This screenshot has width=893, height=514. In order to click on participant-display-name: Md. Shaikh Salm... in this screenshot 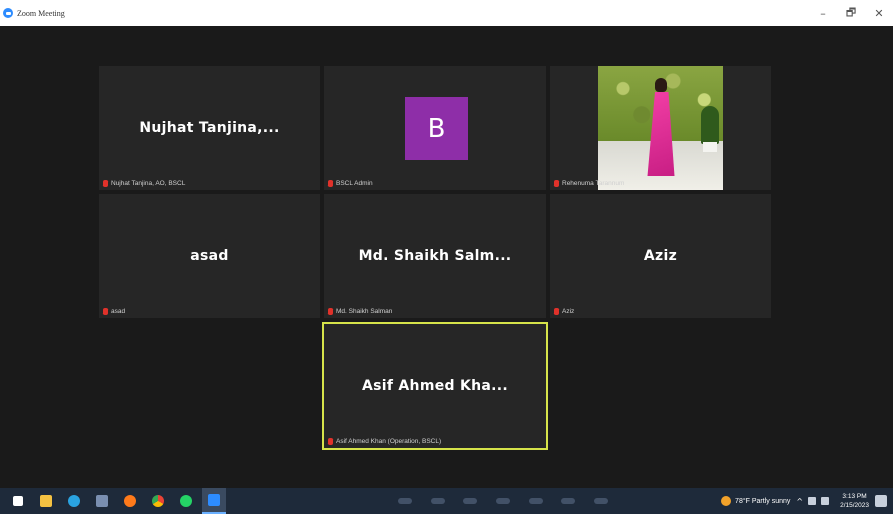, I will do `click(435, 256)`.